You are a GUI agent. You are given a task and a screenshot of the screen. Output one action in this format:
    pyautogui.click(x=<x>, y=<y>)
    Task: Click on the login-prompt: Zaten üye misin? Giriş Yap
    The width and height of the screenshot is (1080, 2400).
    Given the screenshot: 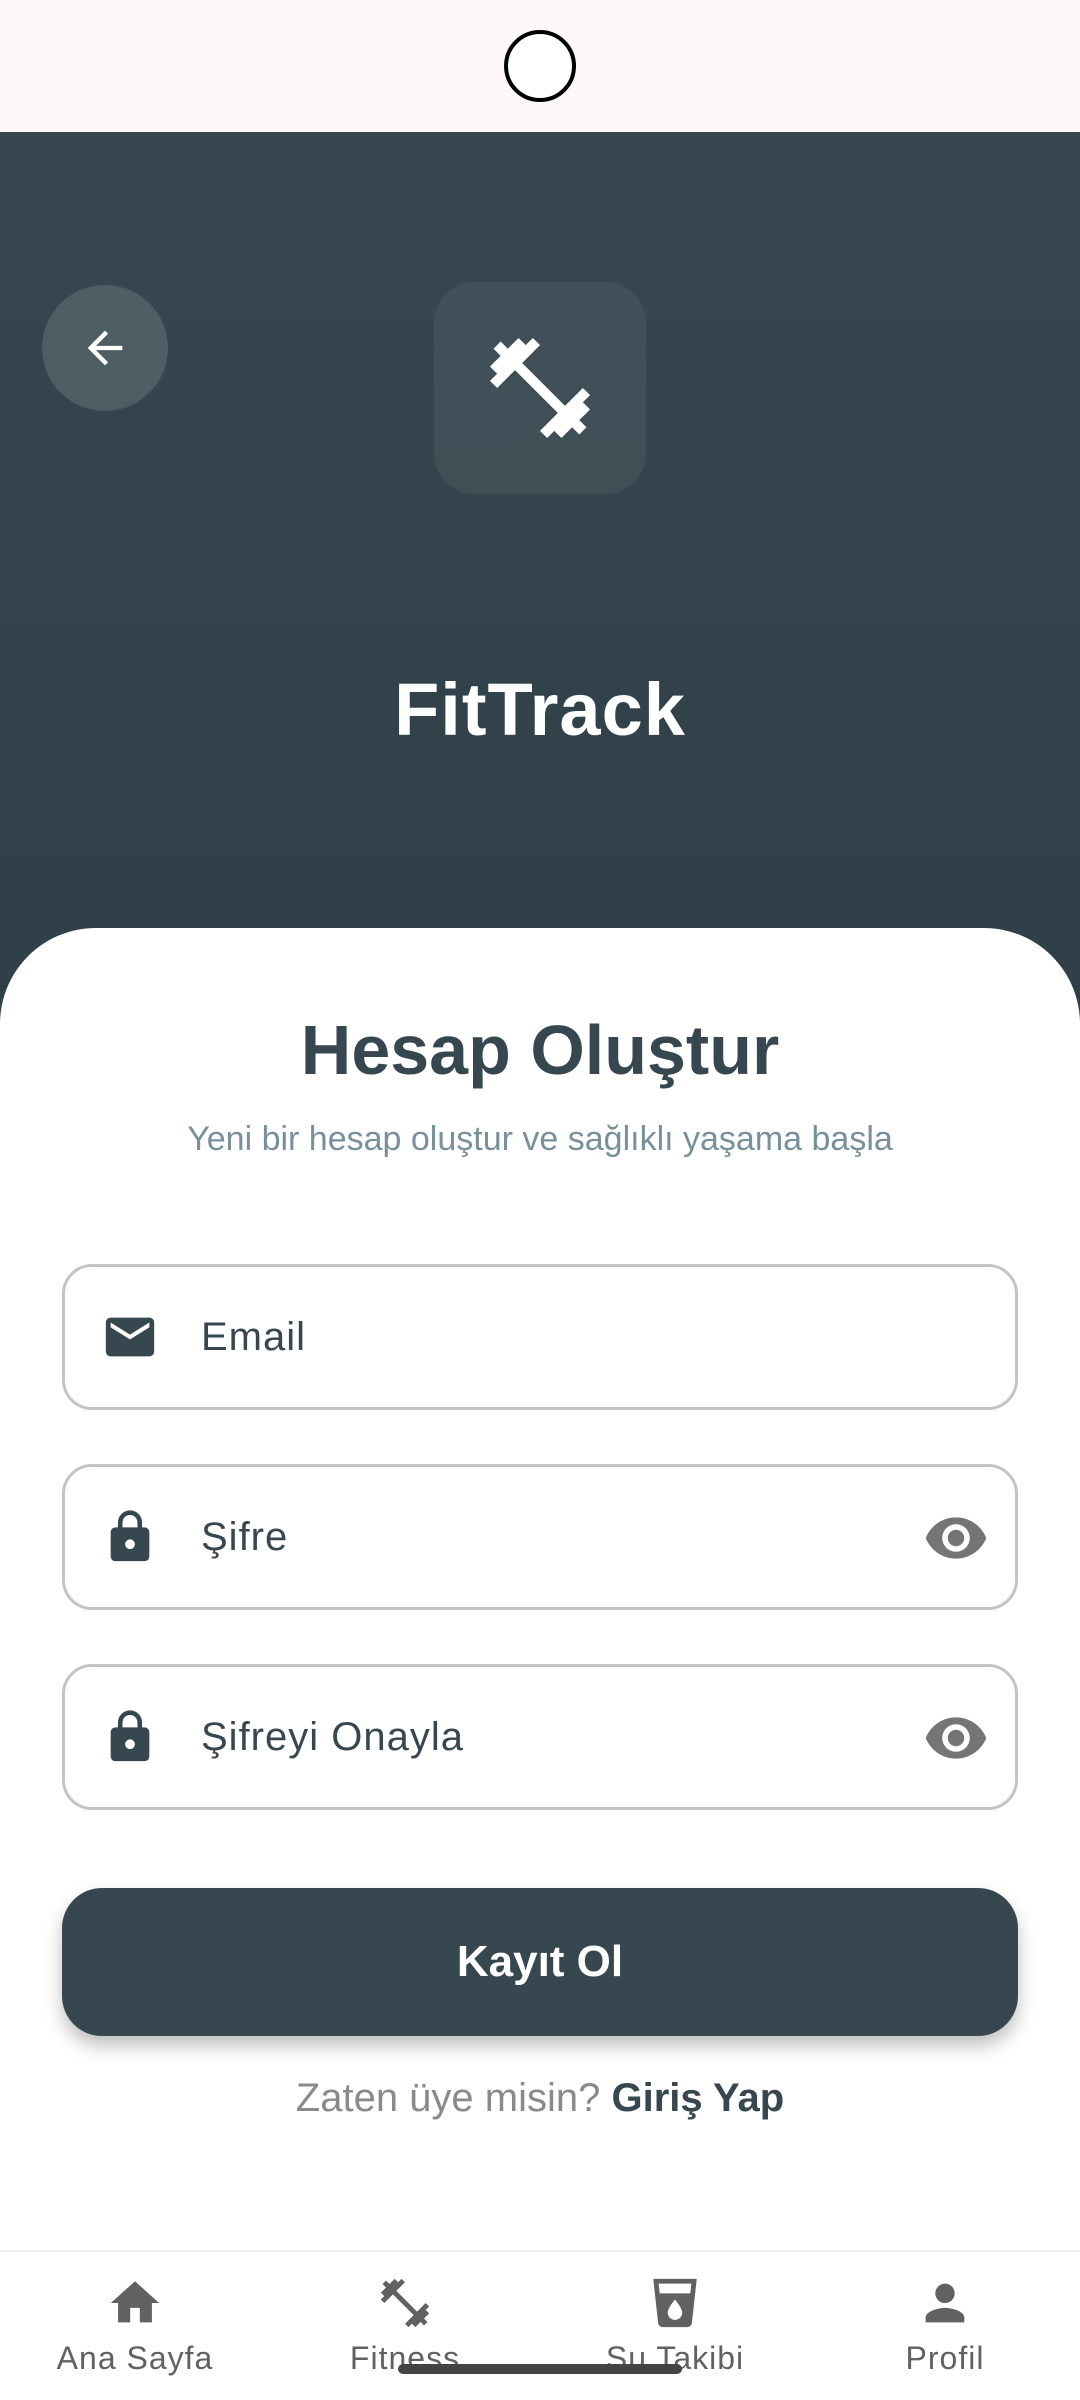 What is the action you would take?
    pyautogui.click(x=540, y=2098)
    